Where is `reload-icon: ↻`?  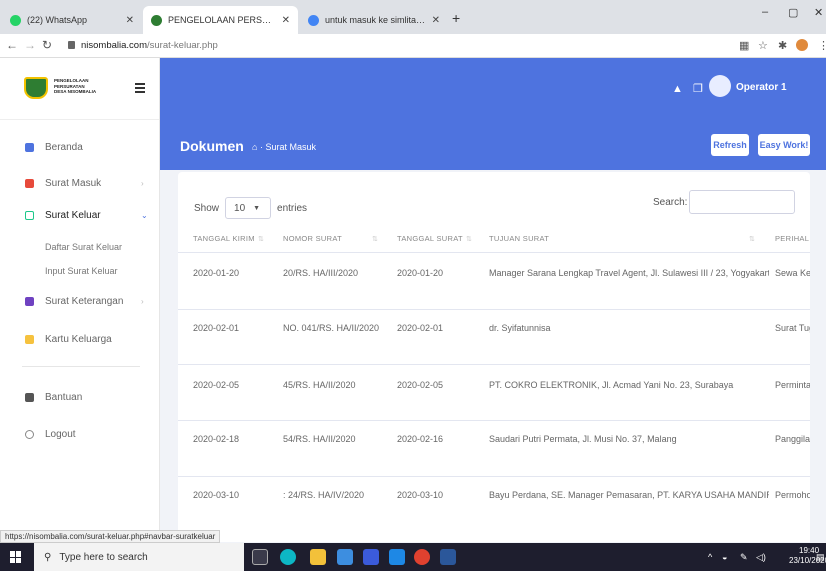 reload-icon: ↻ is located at coordinates (47, 45).